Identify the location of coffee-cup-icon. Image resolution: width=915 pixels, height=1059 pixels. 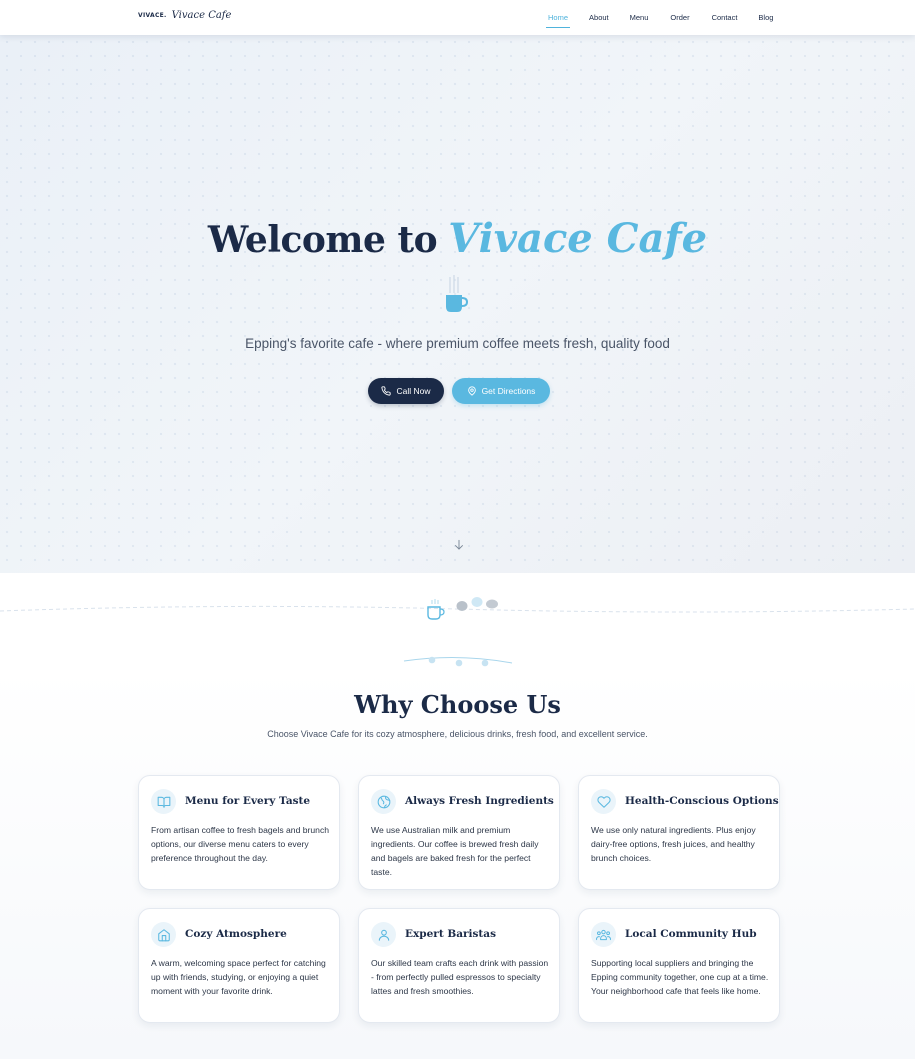
(457, 293).